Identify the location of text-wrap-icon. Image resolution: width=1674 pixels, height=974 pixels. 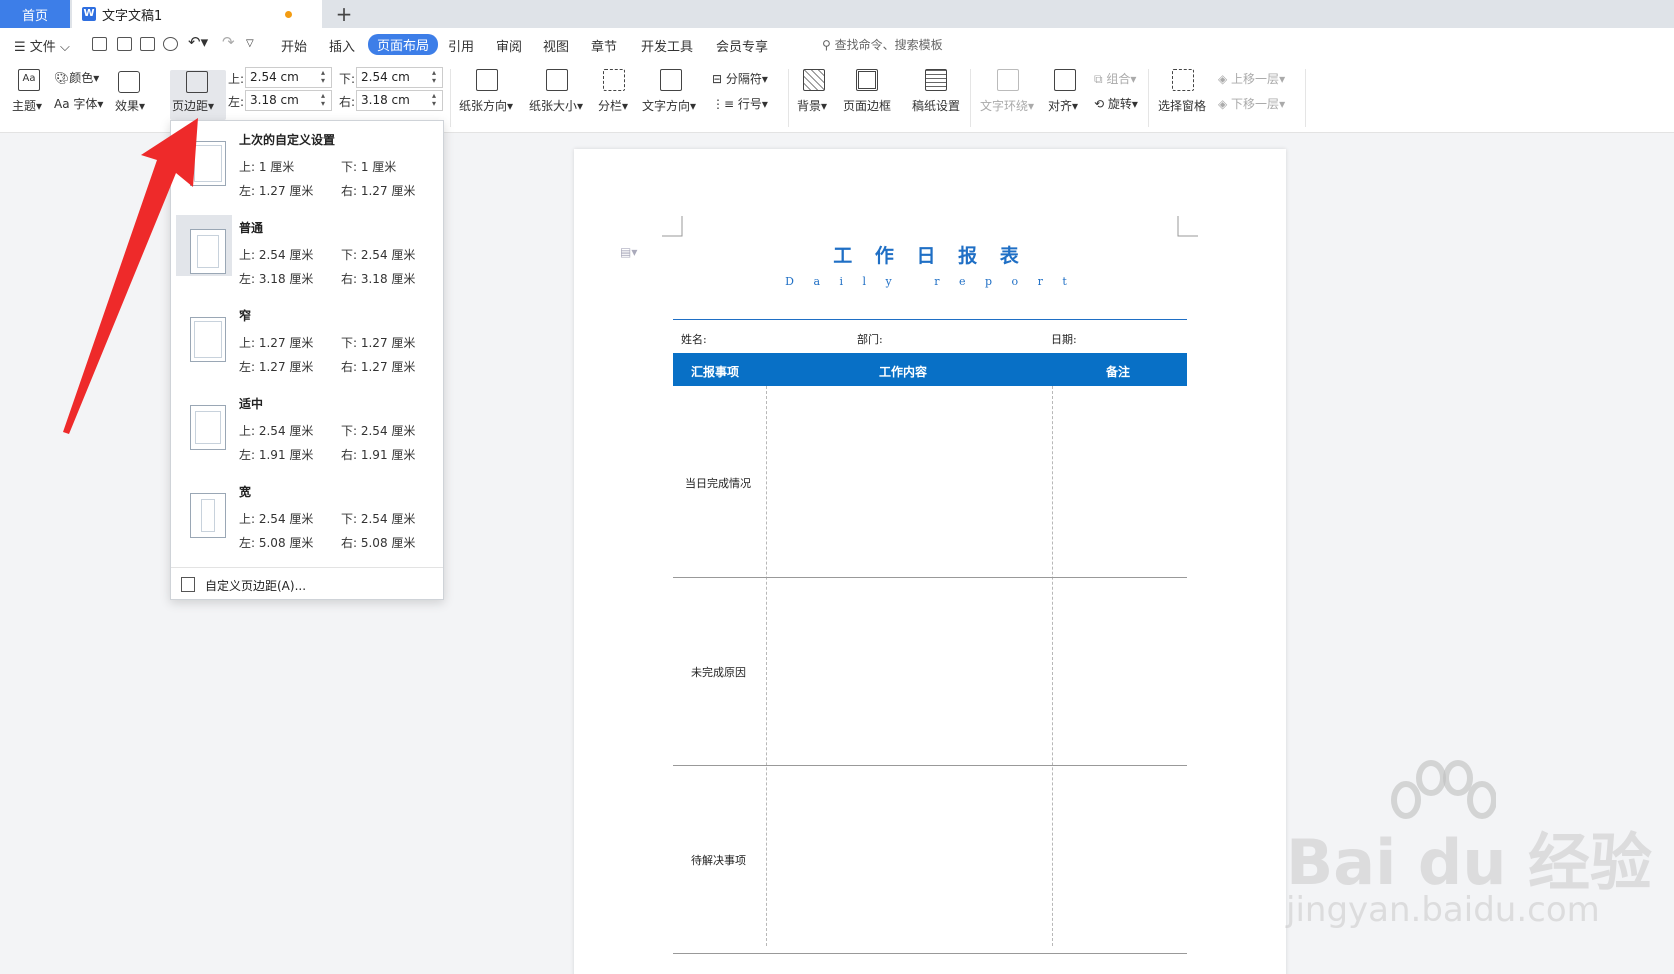
(1008, 80).